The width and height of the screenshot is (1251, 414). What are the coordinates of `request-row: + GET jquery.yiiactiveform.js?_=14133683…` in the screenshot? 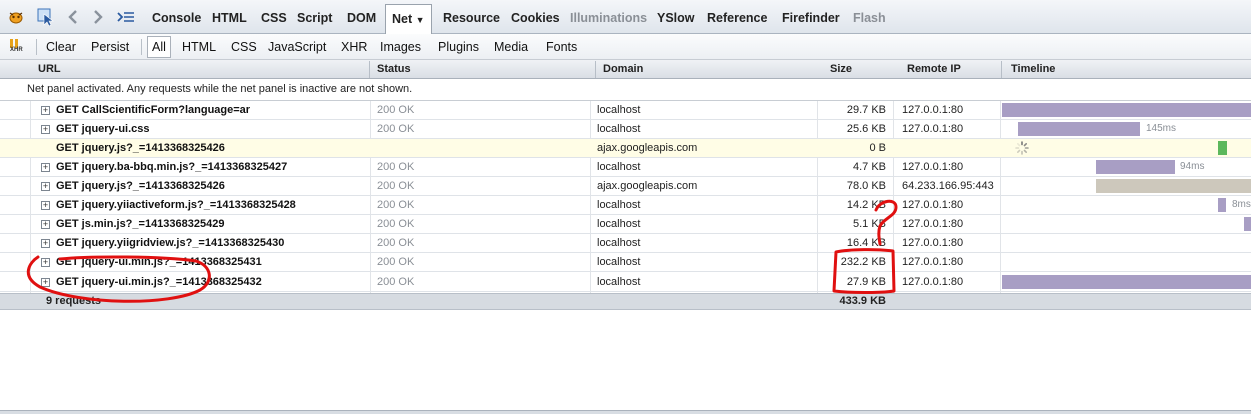 It's located at (625, 205).